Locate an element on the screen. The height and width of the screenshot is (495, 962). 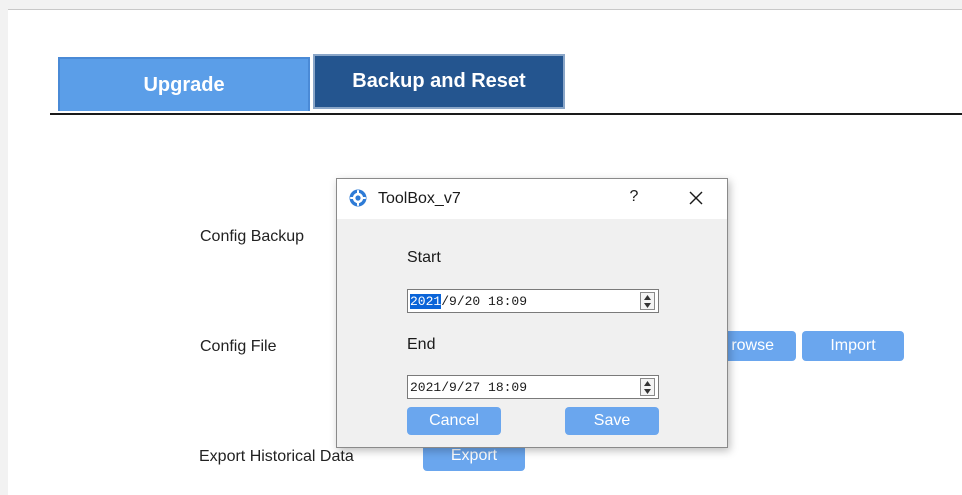
start-label: Start is located at coordinates (424, 257).